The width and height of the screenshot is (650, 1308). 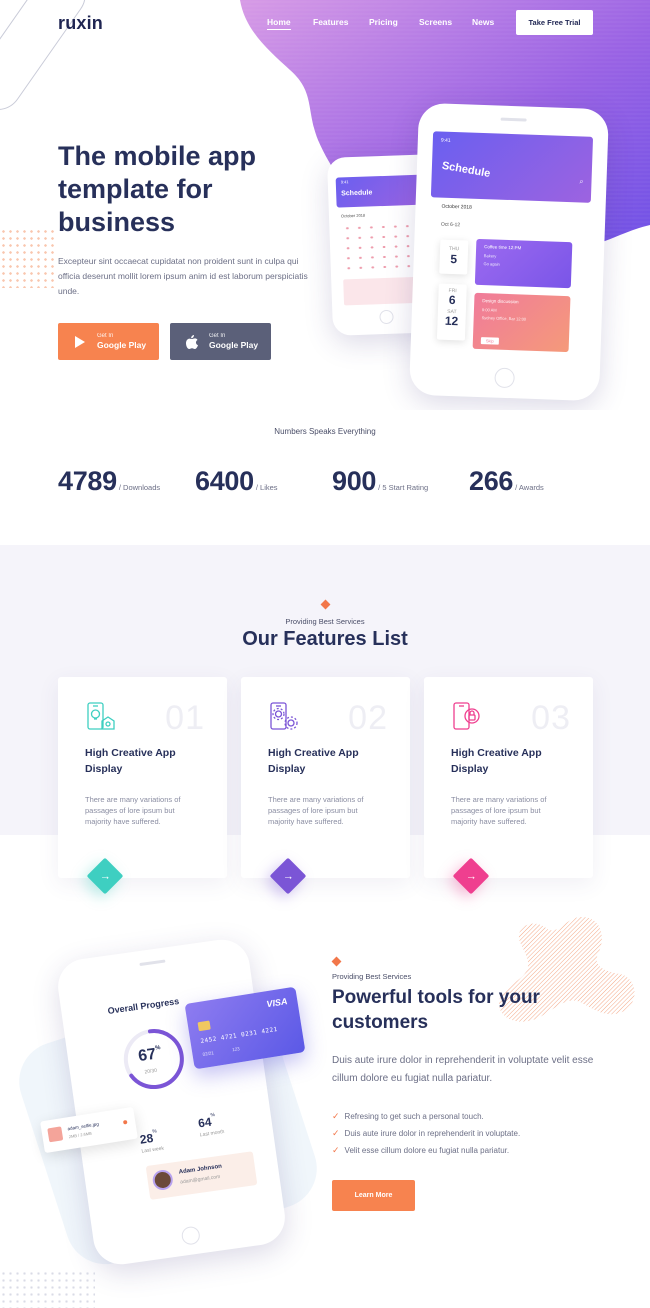 I want to click on phone-small-title: Schedule, so click(x=357, y=193).